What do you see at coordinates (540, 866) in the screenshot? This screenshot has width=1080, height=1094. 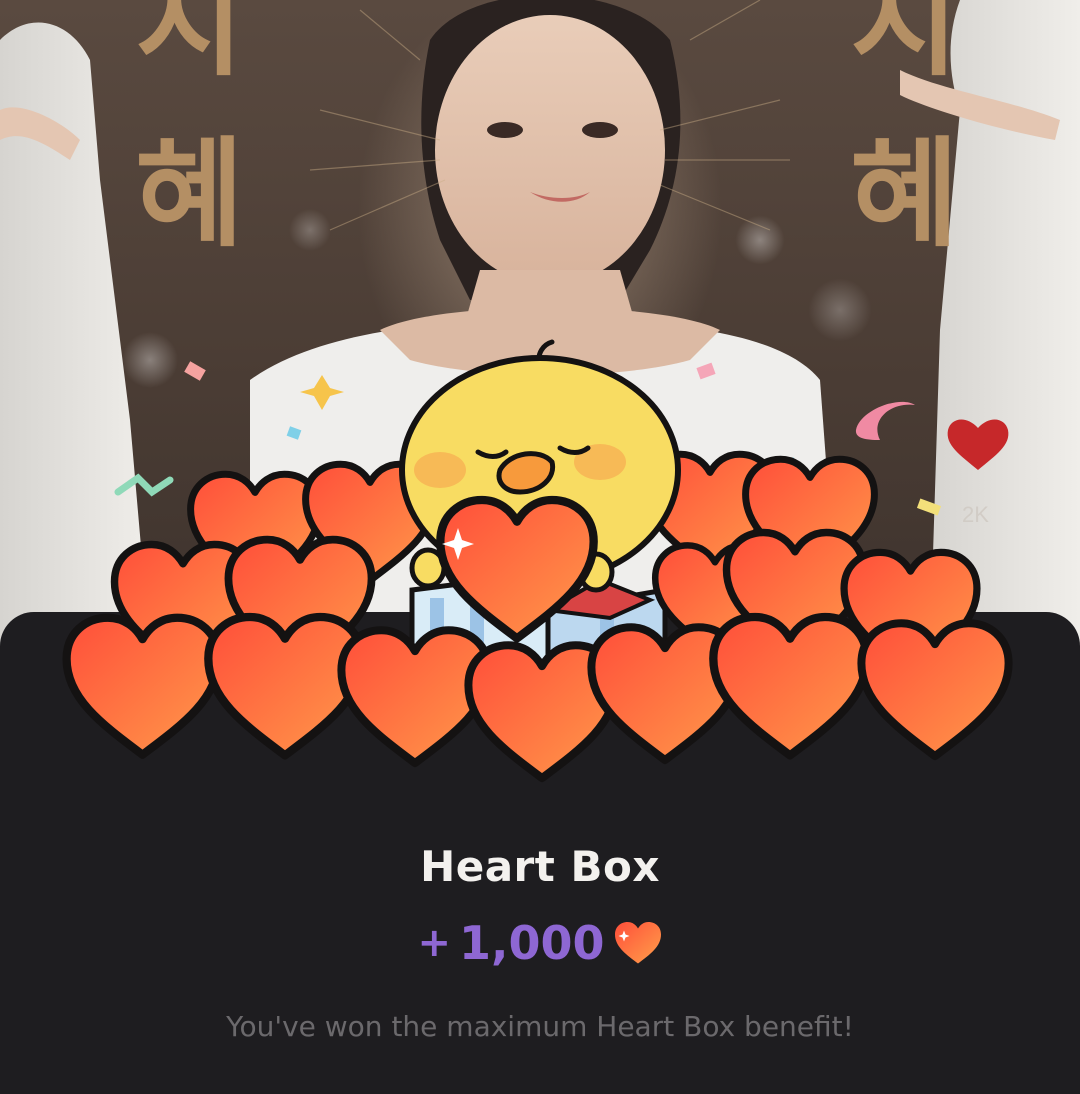 I see `dialog-title: Heart Box` at bounding box center [540, 866].